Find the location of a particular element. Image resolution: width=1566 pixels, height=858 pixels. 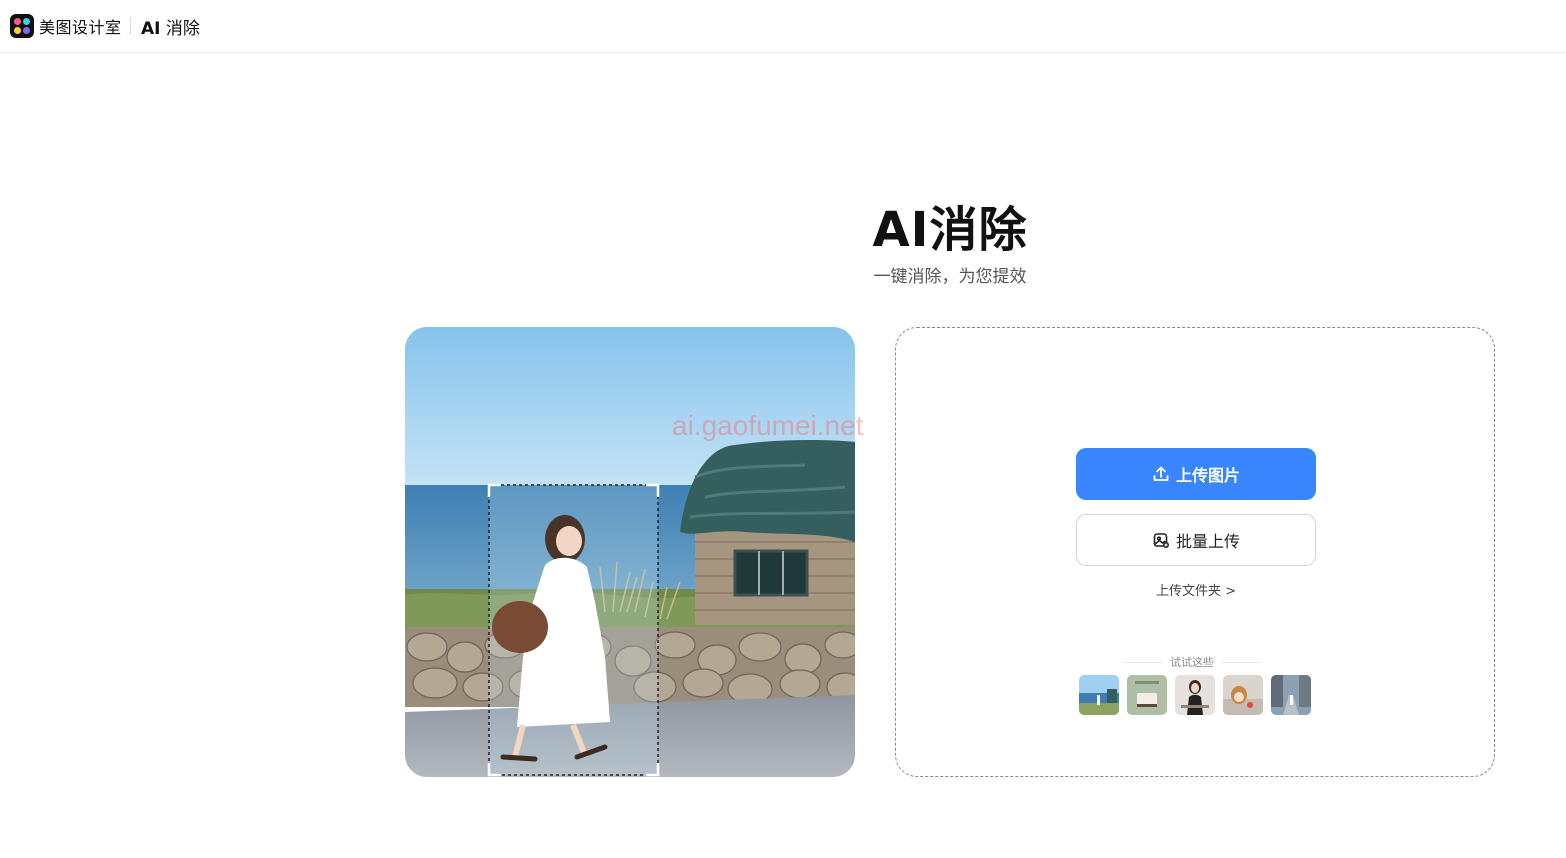

brand-logo: 美图设计室 is located at coordinates (66, 26).